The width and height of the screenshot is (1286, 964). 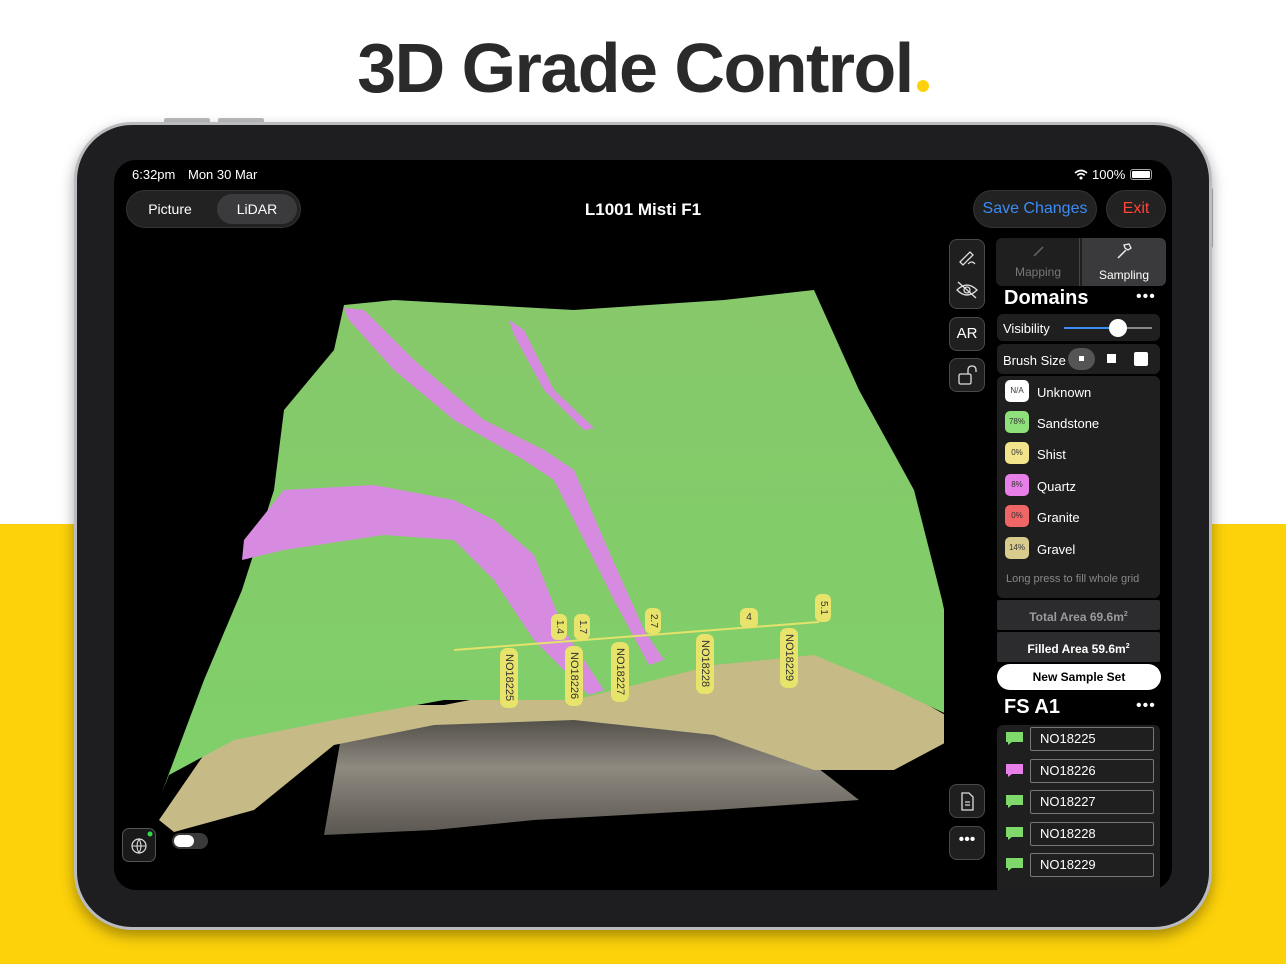 I want to click on domain-item-unknown: N/A Unknown, so click(x=1078, y=391).